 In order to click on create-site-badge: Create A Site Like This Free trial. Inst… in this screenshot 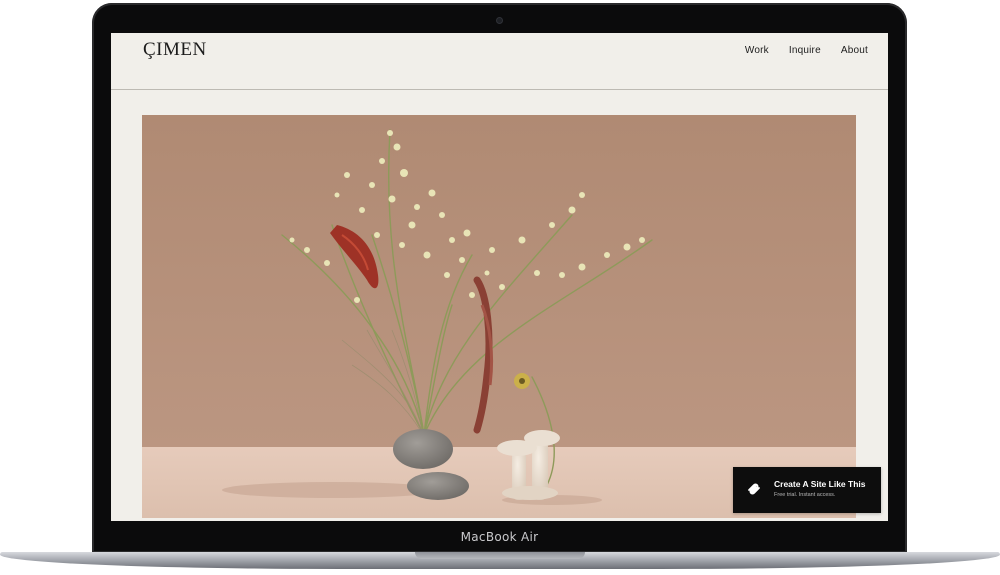, I will do `click(807, 490)`.